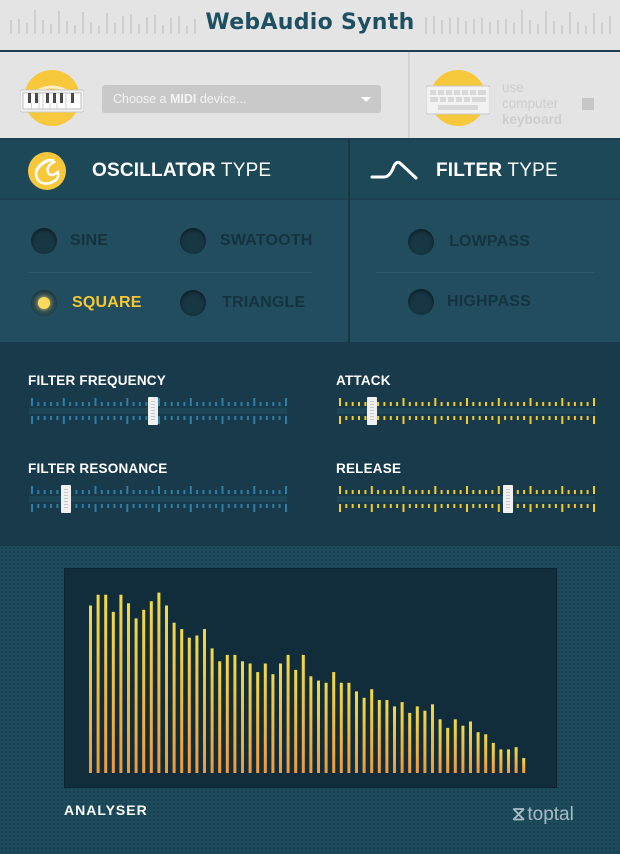 This screenshot has height=854, width=620. I want to click on radio-highpass, so click(421, 302).